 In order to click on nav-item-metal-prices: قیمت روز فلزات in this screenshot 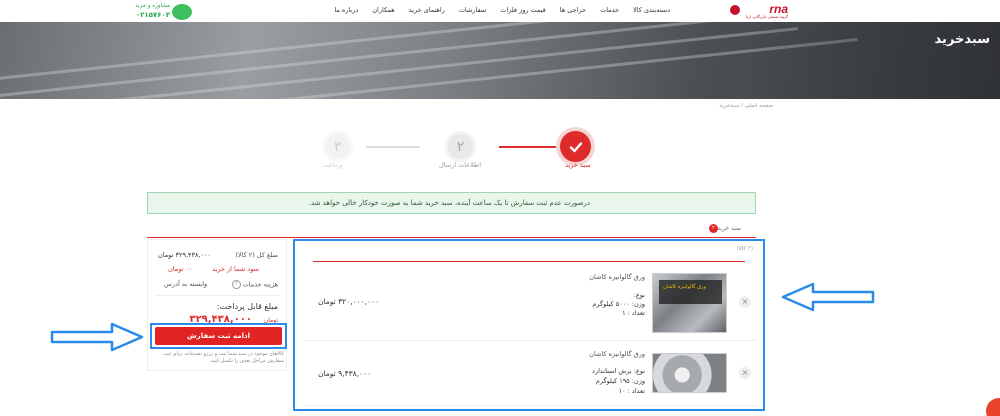, I will do `click(523, 10)`.